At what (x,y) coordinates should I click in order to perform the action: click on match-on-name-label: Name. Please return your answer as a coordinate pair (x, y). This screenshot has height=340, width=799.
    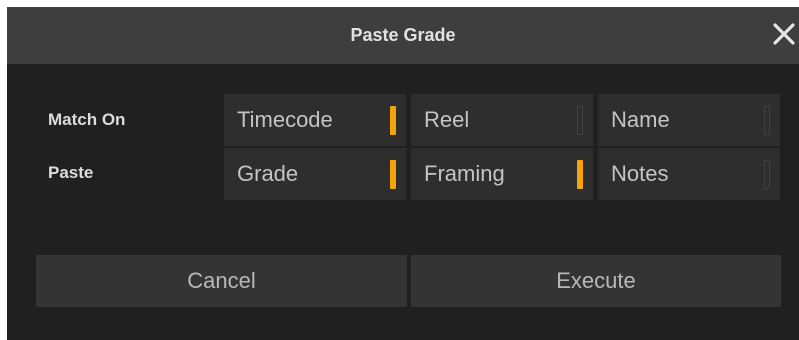
    Looking at the image, I should click on (640, 119).